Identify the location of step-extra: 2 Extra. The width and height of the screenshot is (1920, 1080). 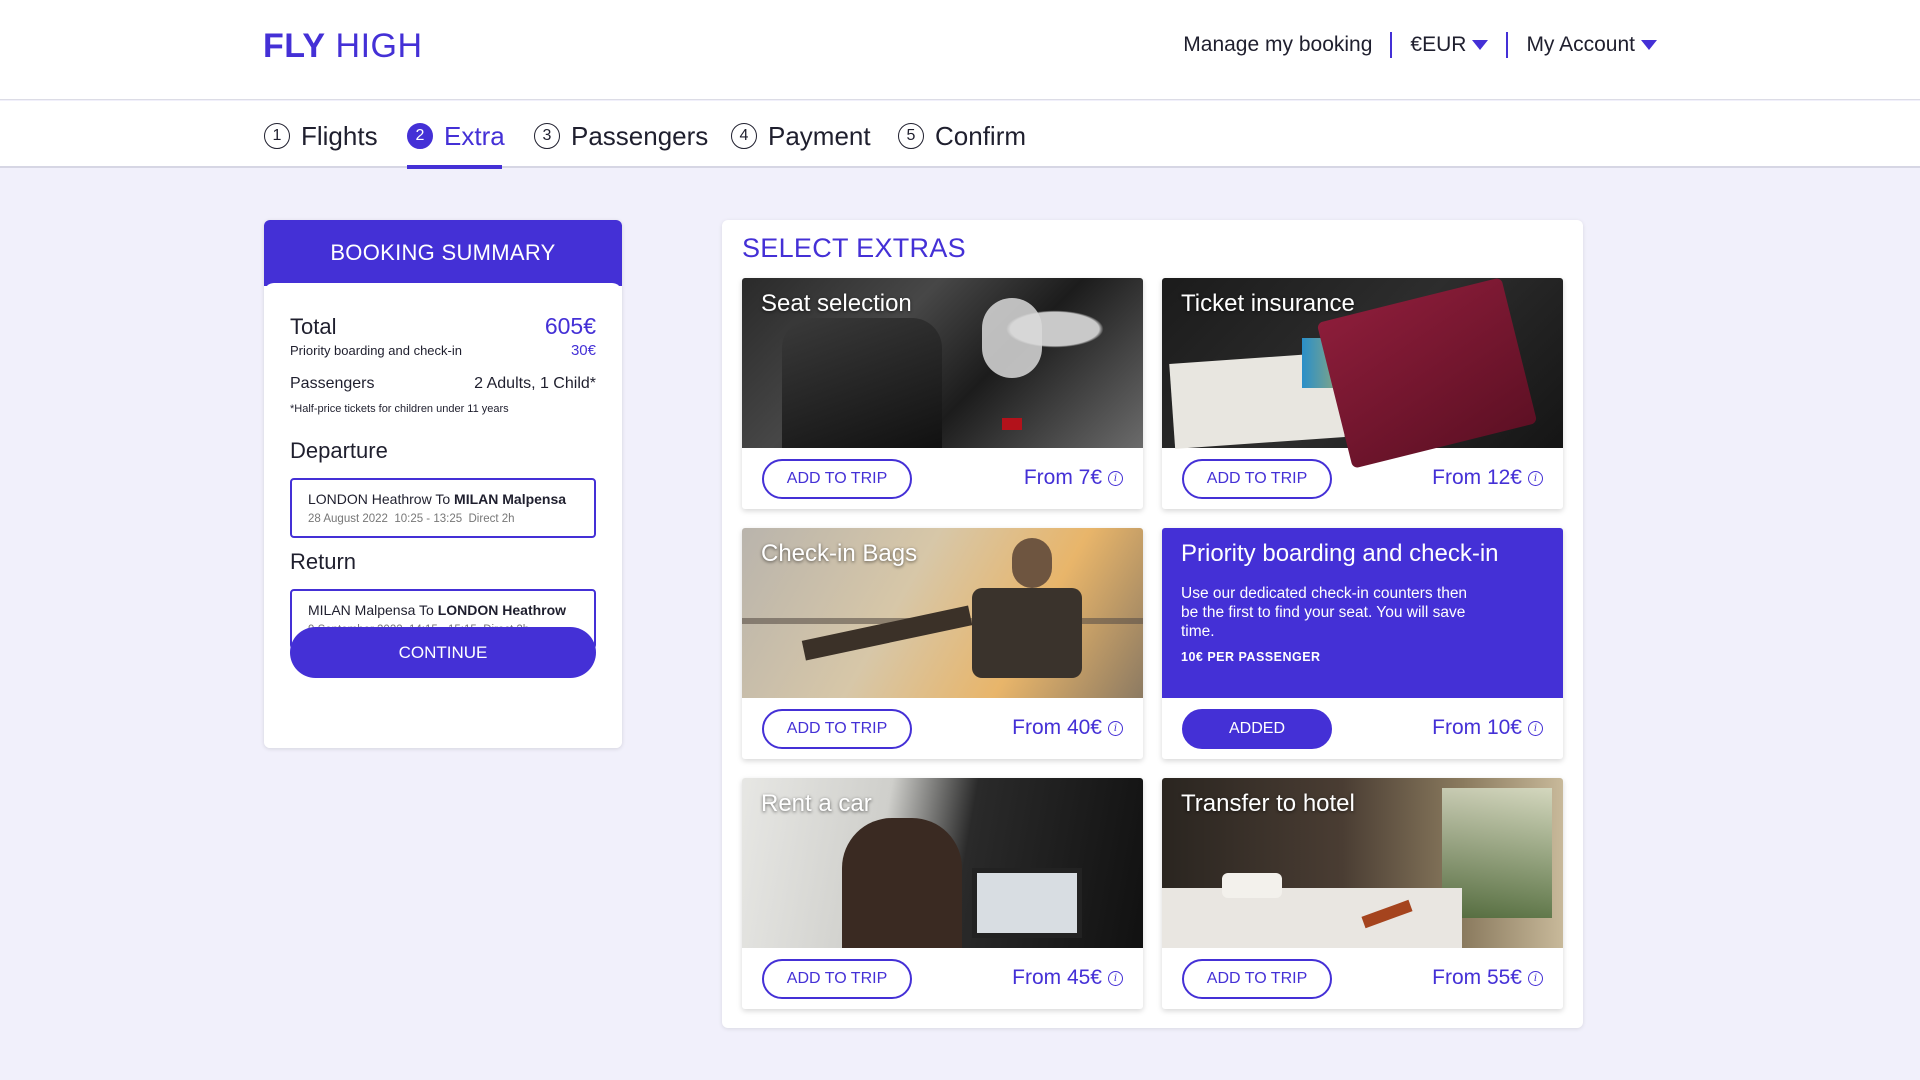
(456, 136).